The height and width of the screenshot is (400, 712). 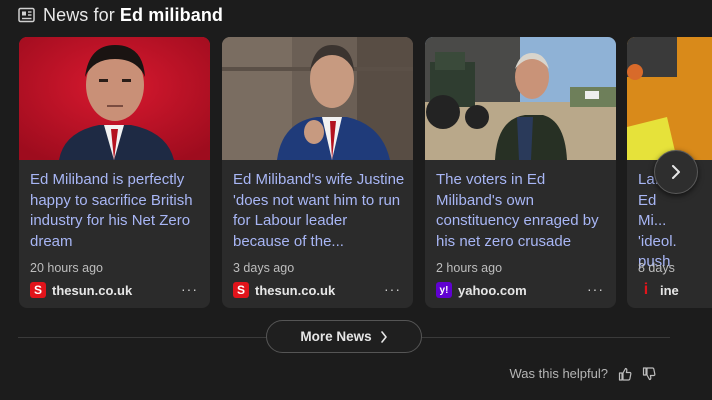 I want to click on news-card-time: 8 days, so click(x=656, y=268).